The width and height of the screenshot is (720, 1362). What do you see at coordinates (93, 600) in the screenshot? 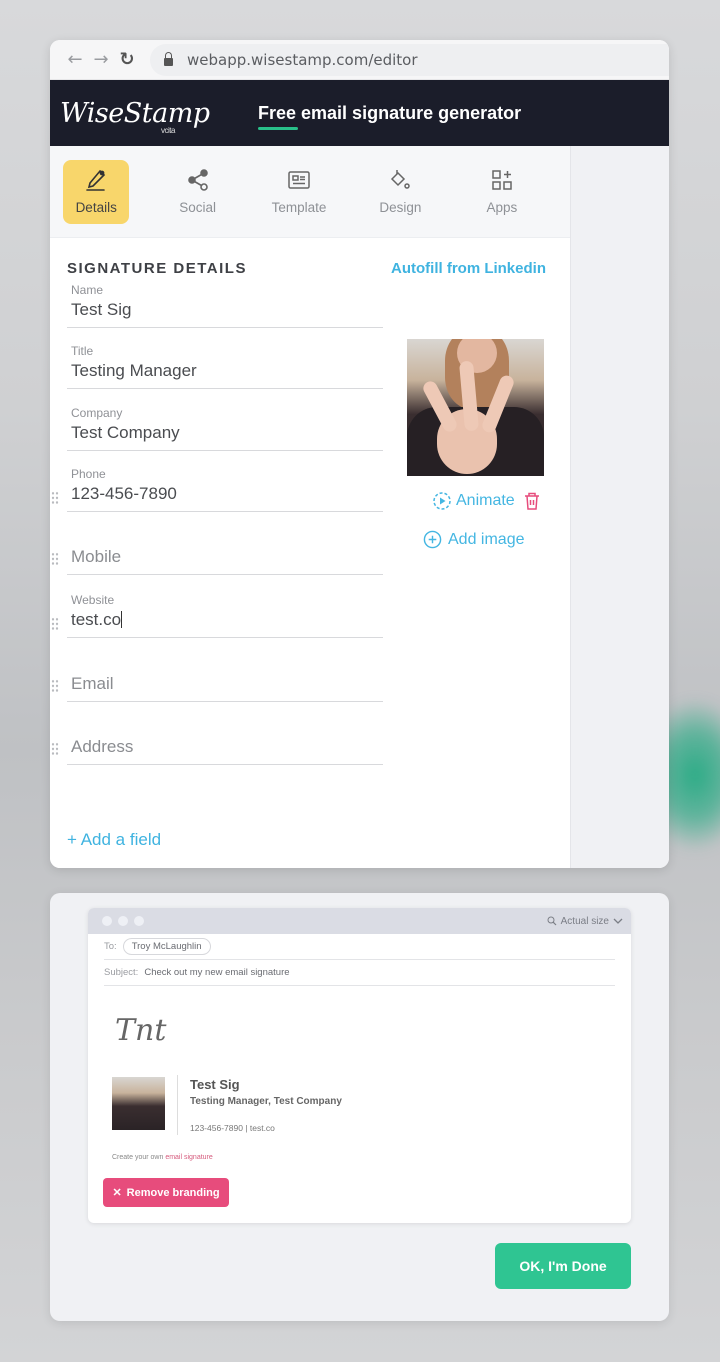
I see `field-label: Website` at bounding box center [93, 600].